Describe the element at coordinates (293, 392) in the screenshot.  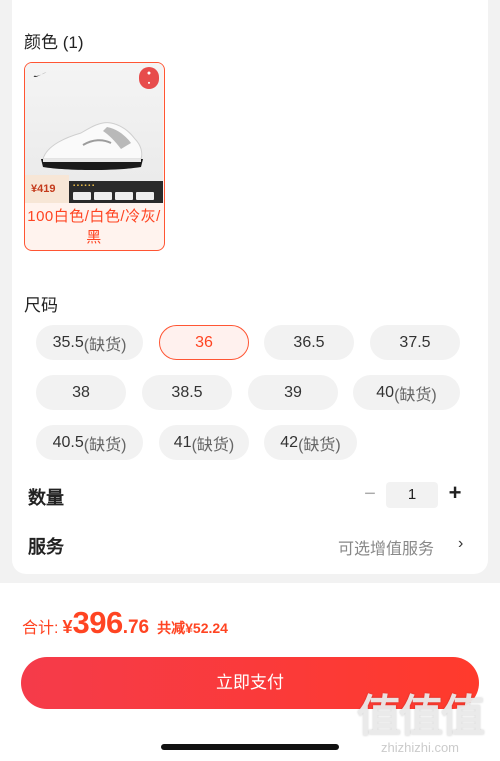
I see `size-chip-39: 39` at that location.